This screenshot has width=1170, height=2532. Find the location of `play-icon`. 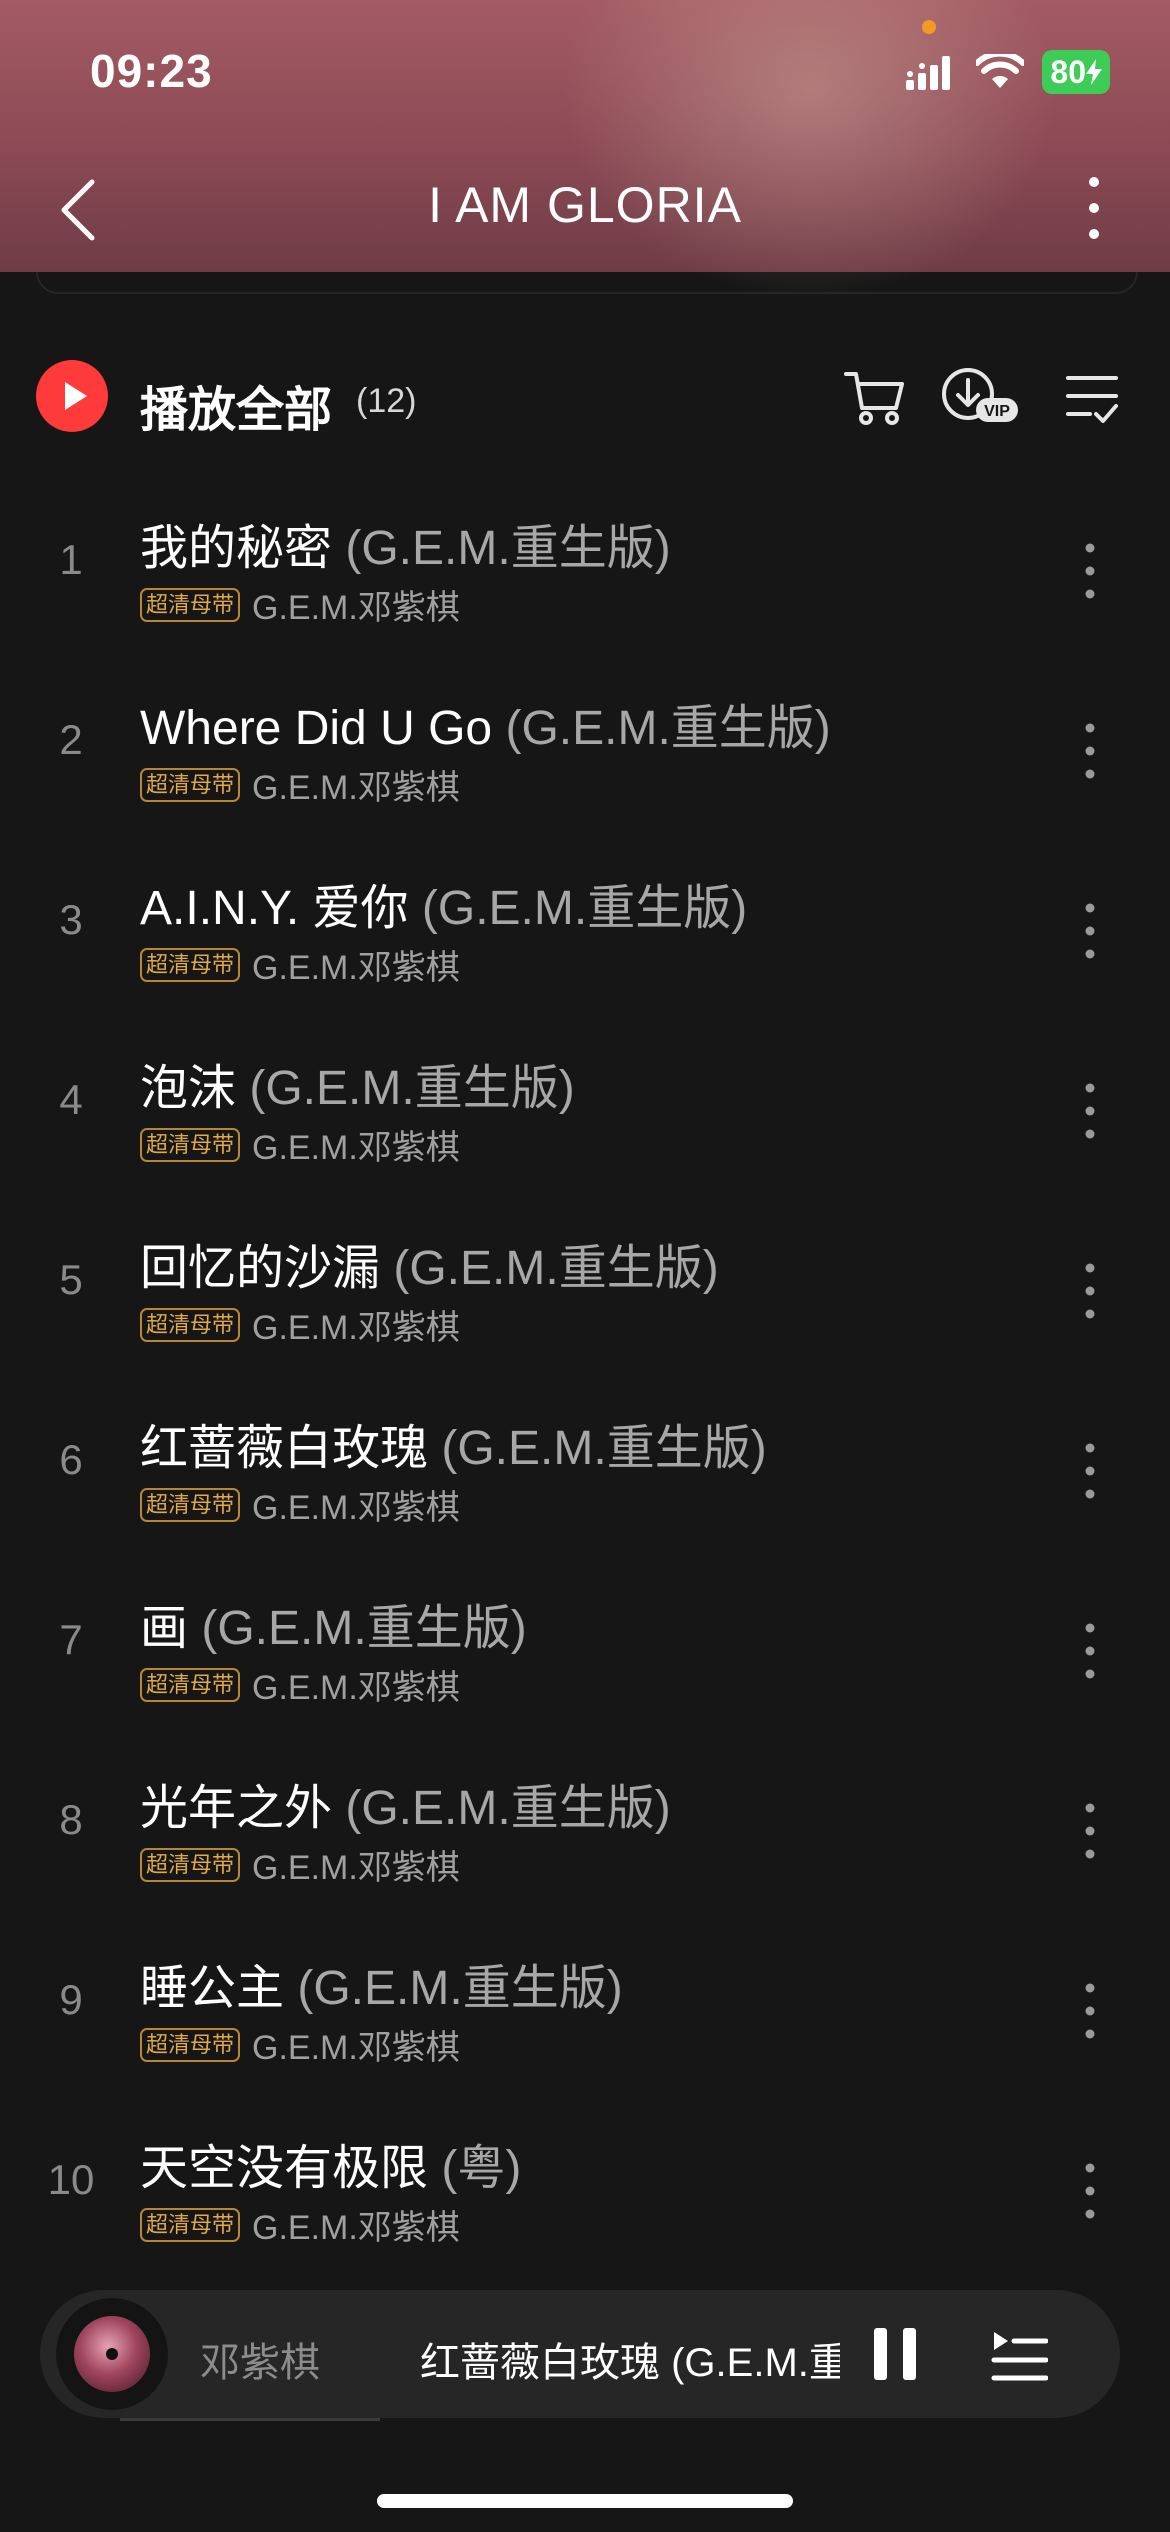

play-icon is located at coordinates (76, 396).